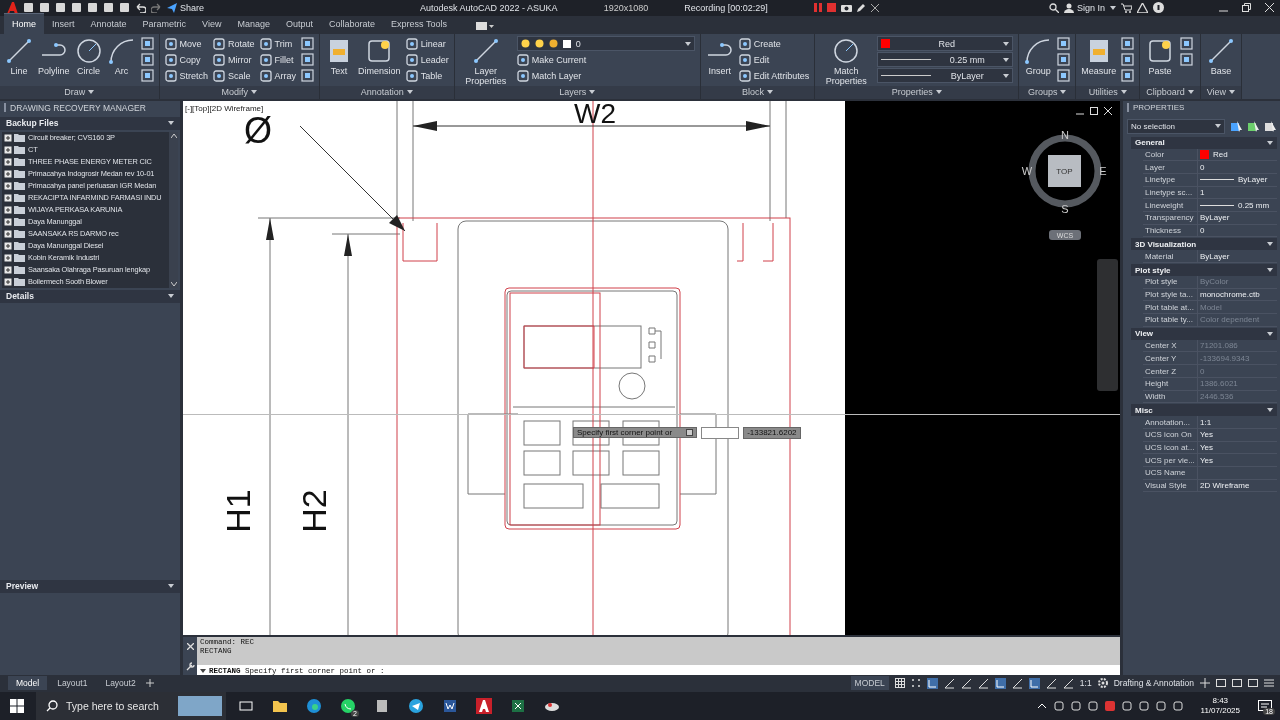 This screenshot has height=720, width=1280. I want to click on grid-icon, so click(899, 683).